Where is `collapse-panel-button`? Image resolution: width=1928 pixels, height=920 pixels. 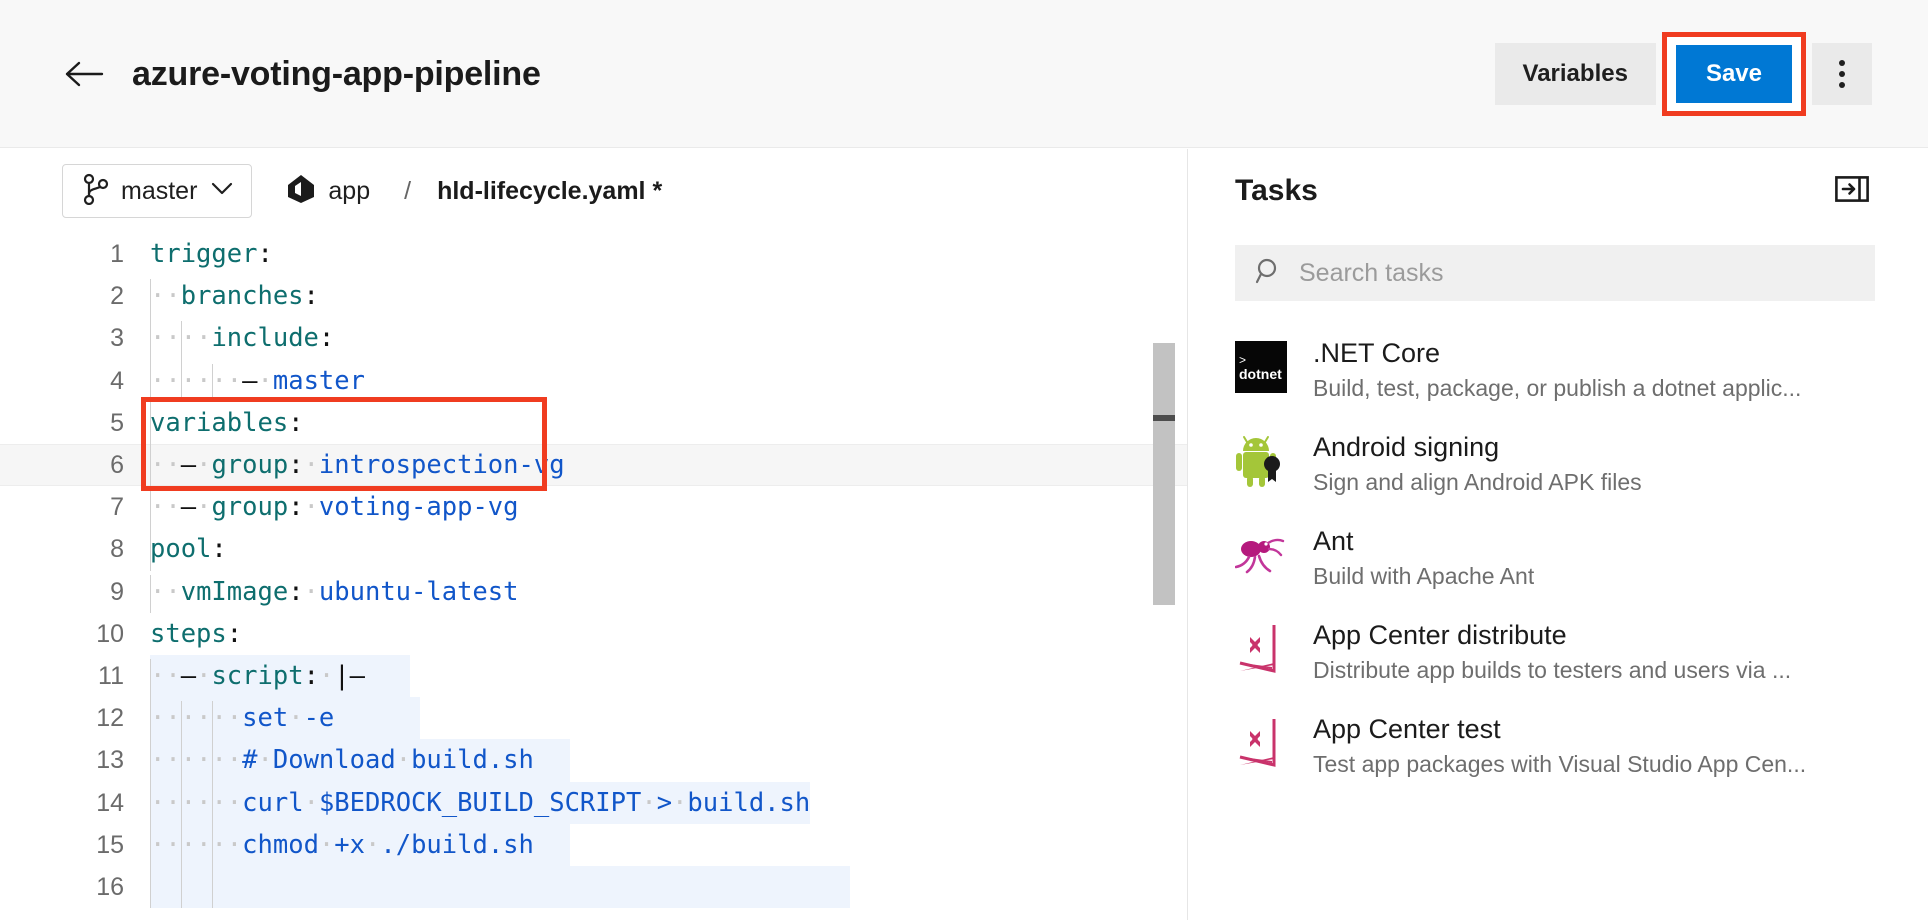 collapse-panel-button is located at coordinates (1852, 191).